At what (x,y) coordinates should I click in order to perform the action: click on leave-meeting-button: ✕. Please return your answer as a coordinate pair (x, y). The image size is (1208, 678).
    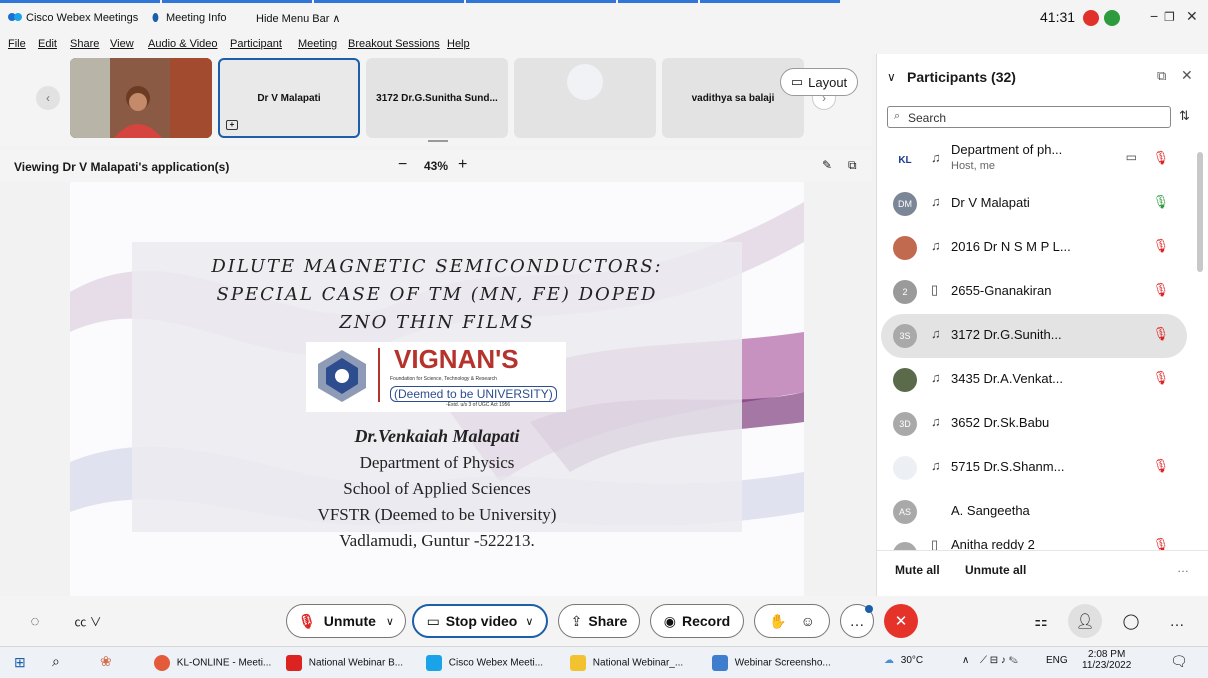
    Looking at the image, I should click on (901, 621).